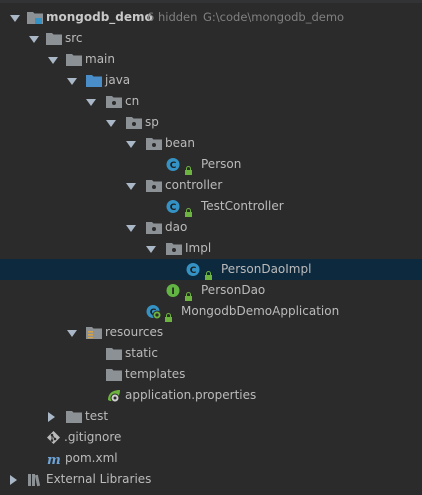  Describe the element at coordinates (242, 206) in the screenshot. I see `tree-label-test-controller: TestController` at that location.